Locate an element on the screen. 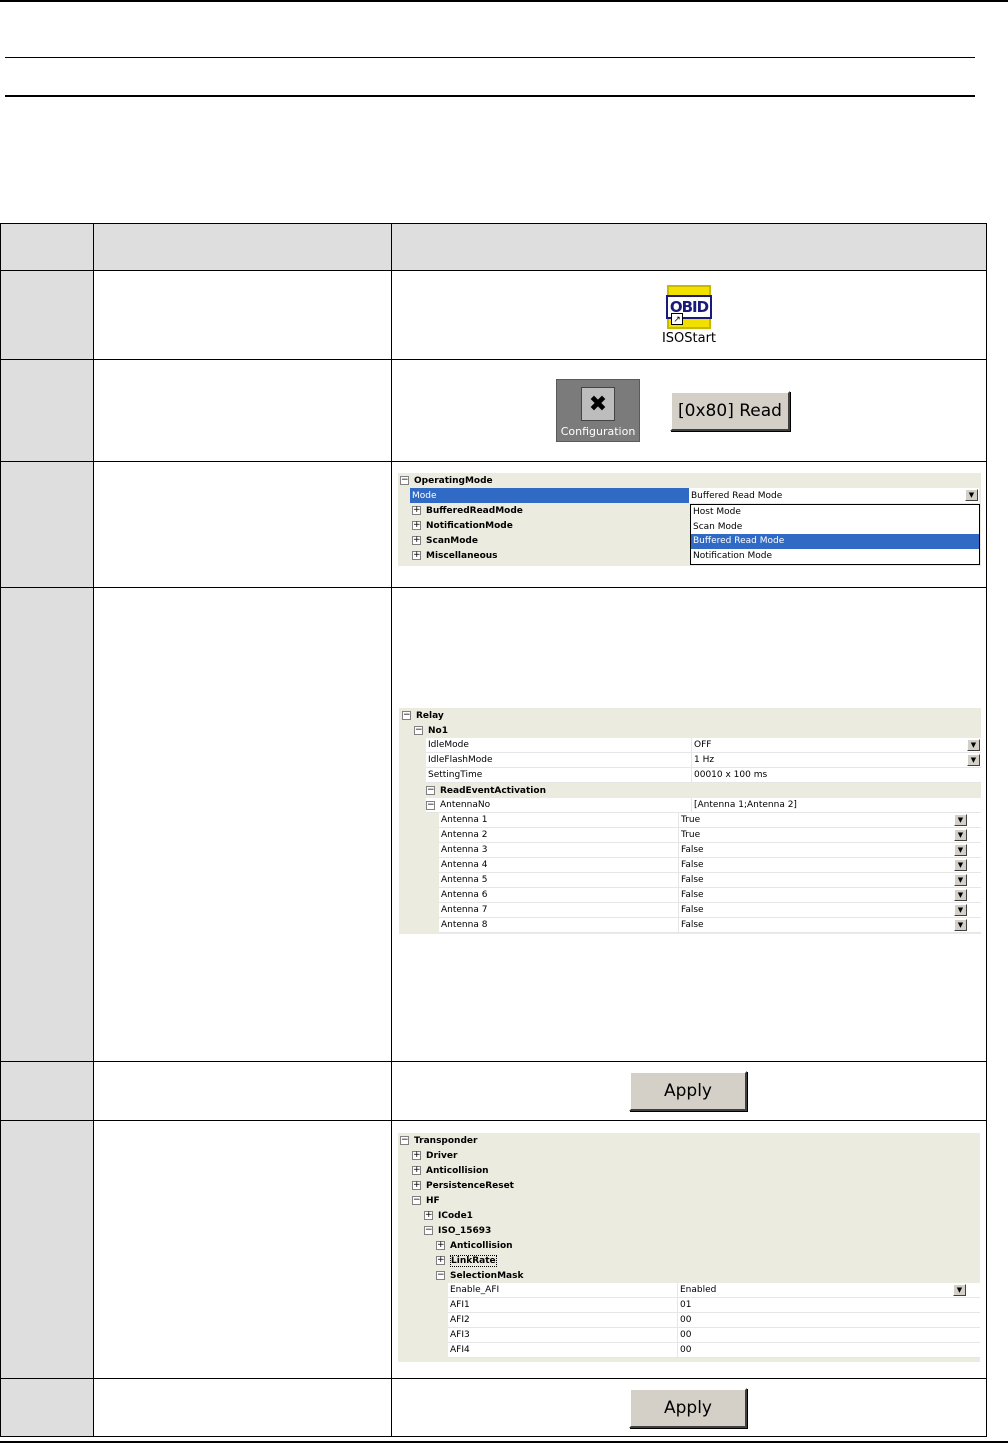 The width and height of the screenshot is (1008, 1445). property-row: Antenna 2 True ▼ is located at coordinates (710, 835).